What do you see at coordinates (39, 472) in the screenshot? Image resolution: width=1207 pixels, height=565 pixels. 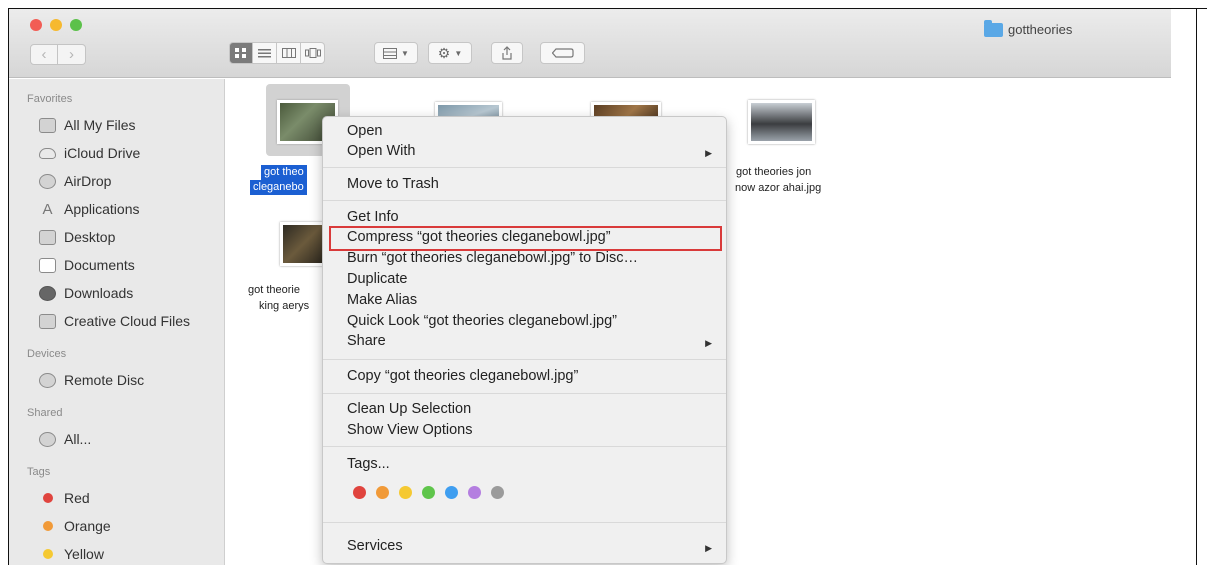 I see `tags-header: Tags` at bounding box center [39, 472].